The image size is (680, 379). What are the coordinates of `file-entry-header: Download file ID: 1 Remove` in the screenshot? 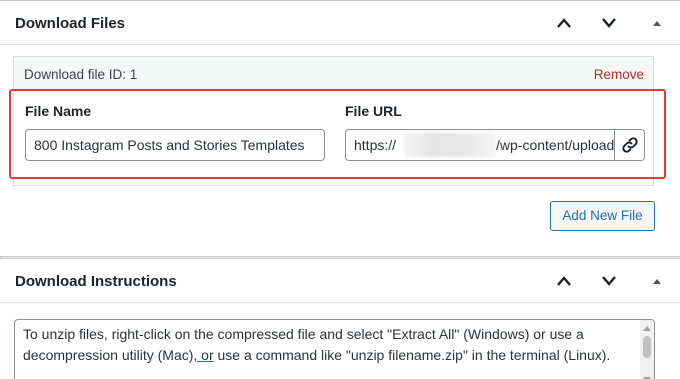 It's located at (333, 74).